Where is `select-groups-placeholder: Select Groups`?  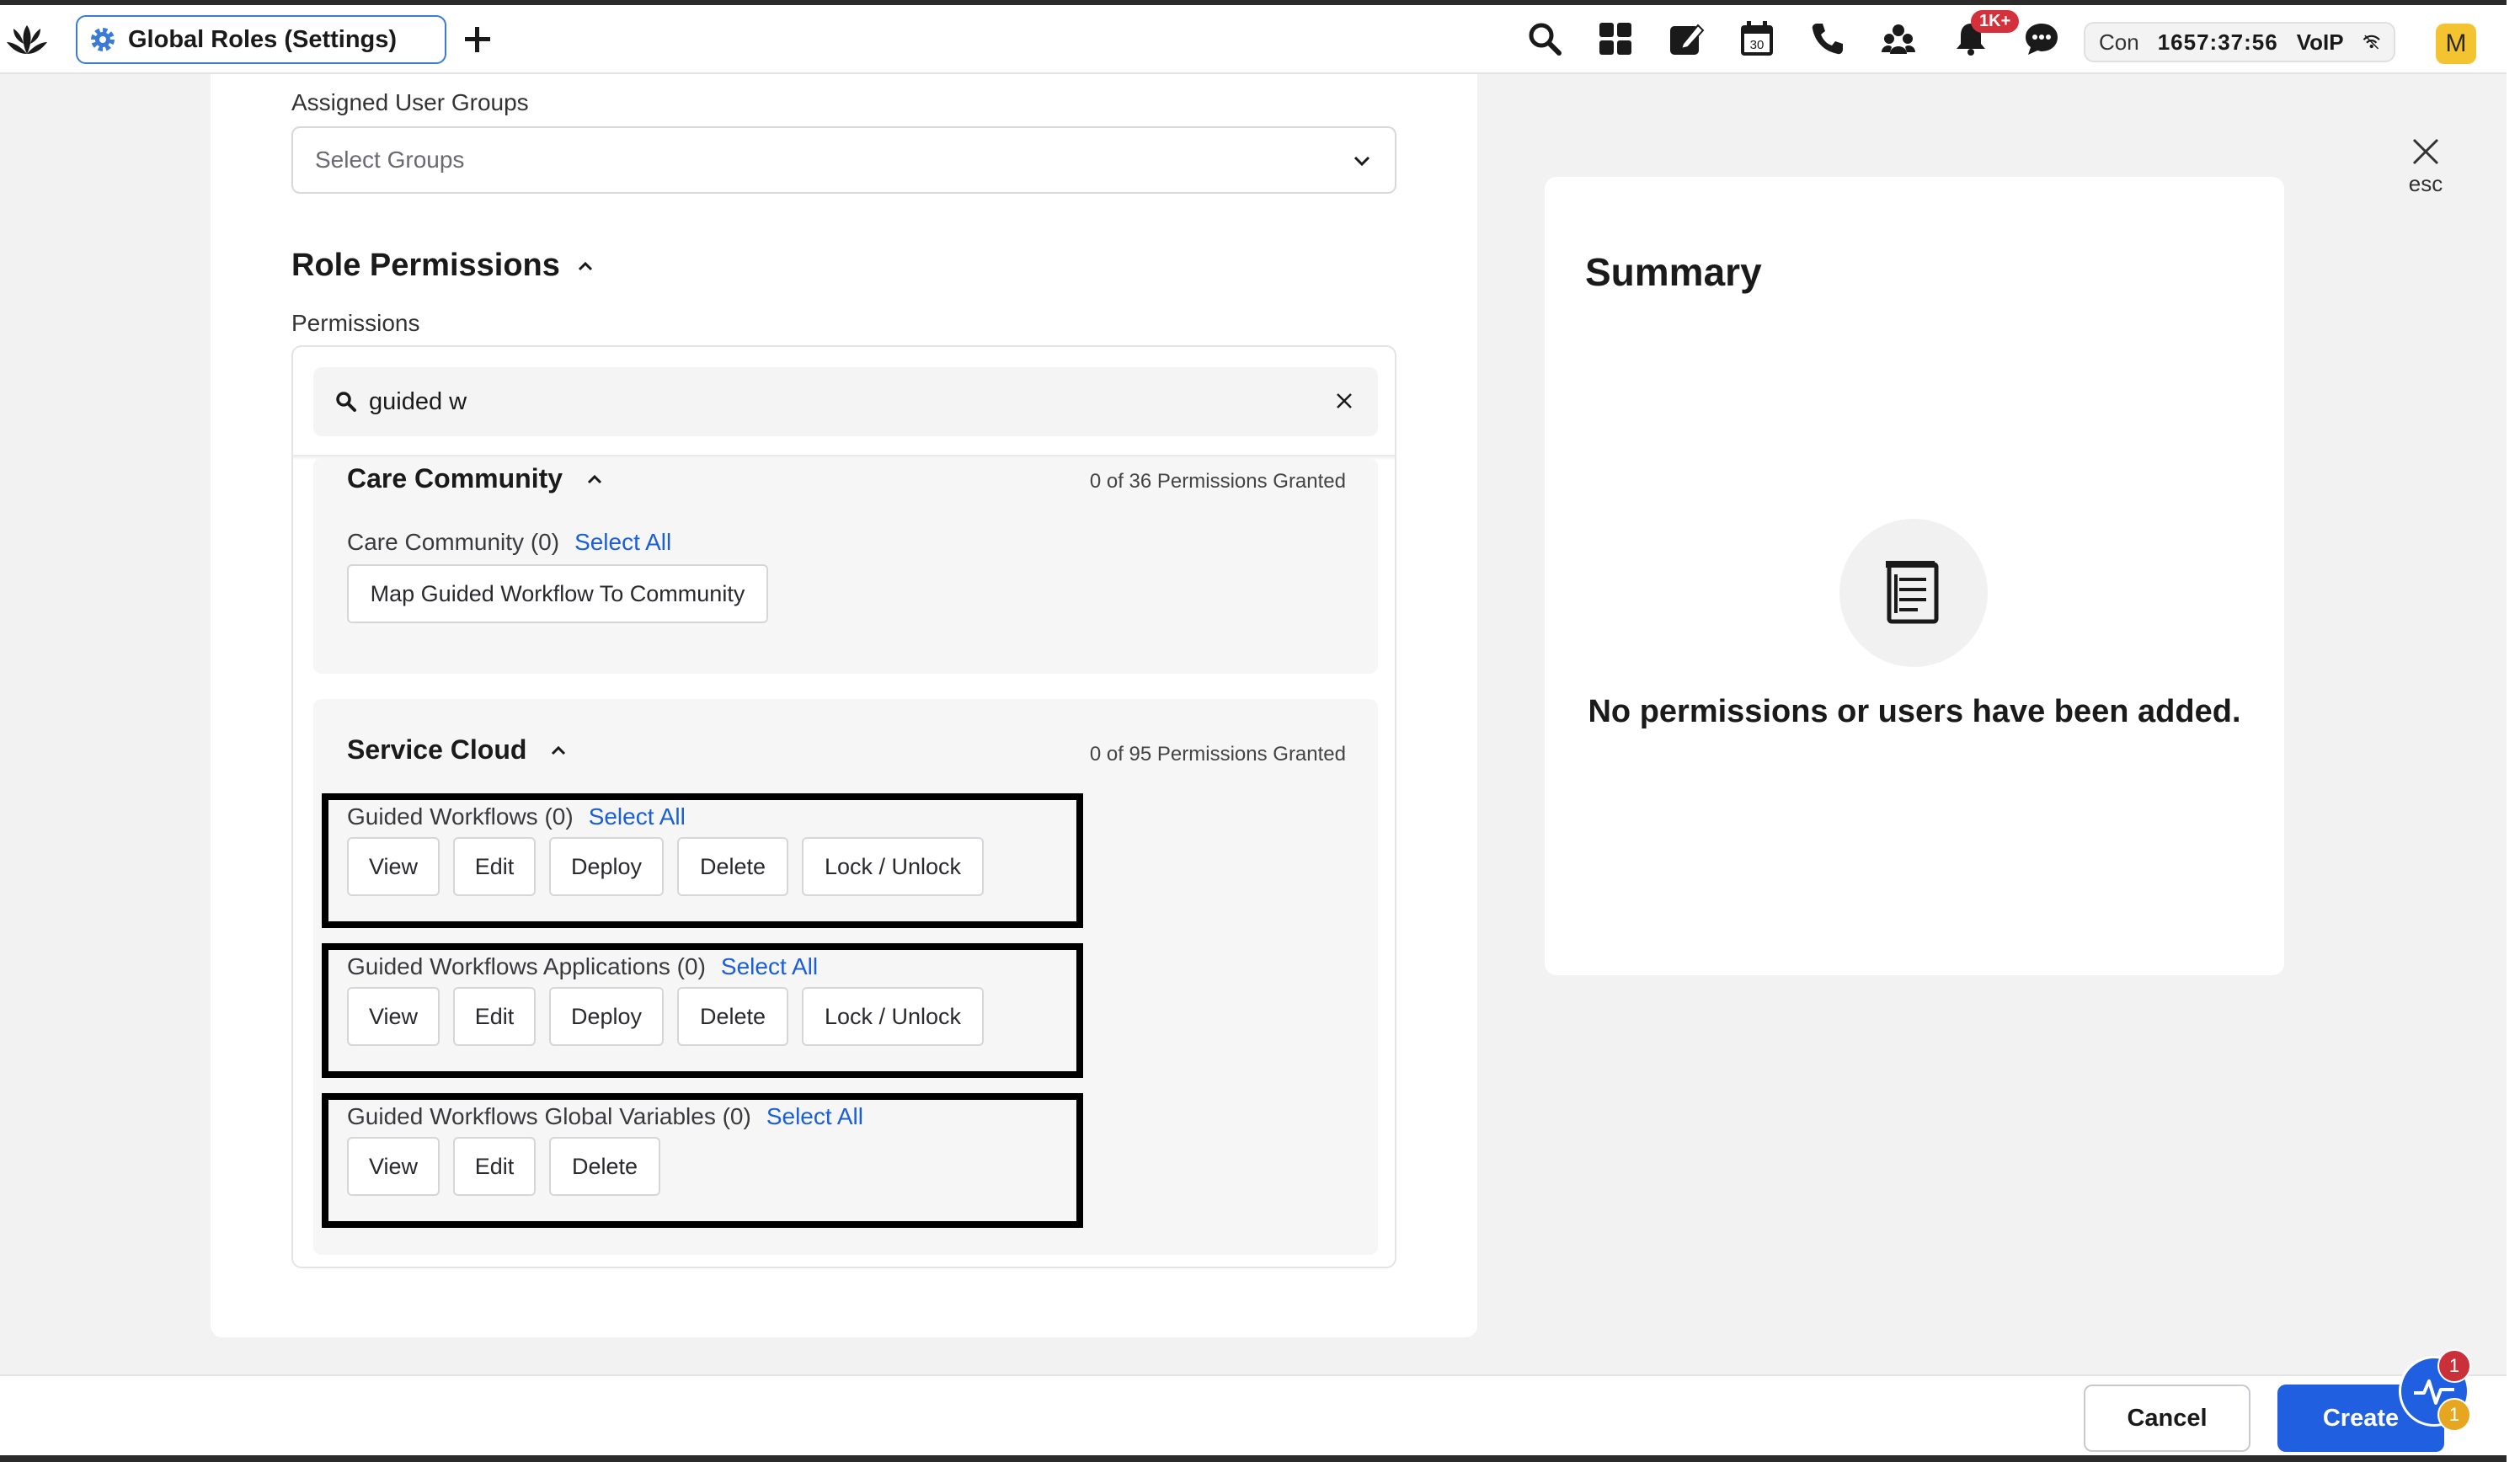 select-groups-placeholder: Select Groups is located at coordinates (390, 160).